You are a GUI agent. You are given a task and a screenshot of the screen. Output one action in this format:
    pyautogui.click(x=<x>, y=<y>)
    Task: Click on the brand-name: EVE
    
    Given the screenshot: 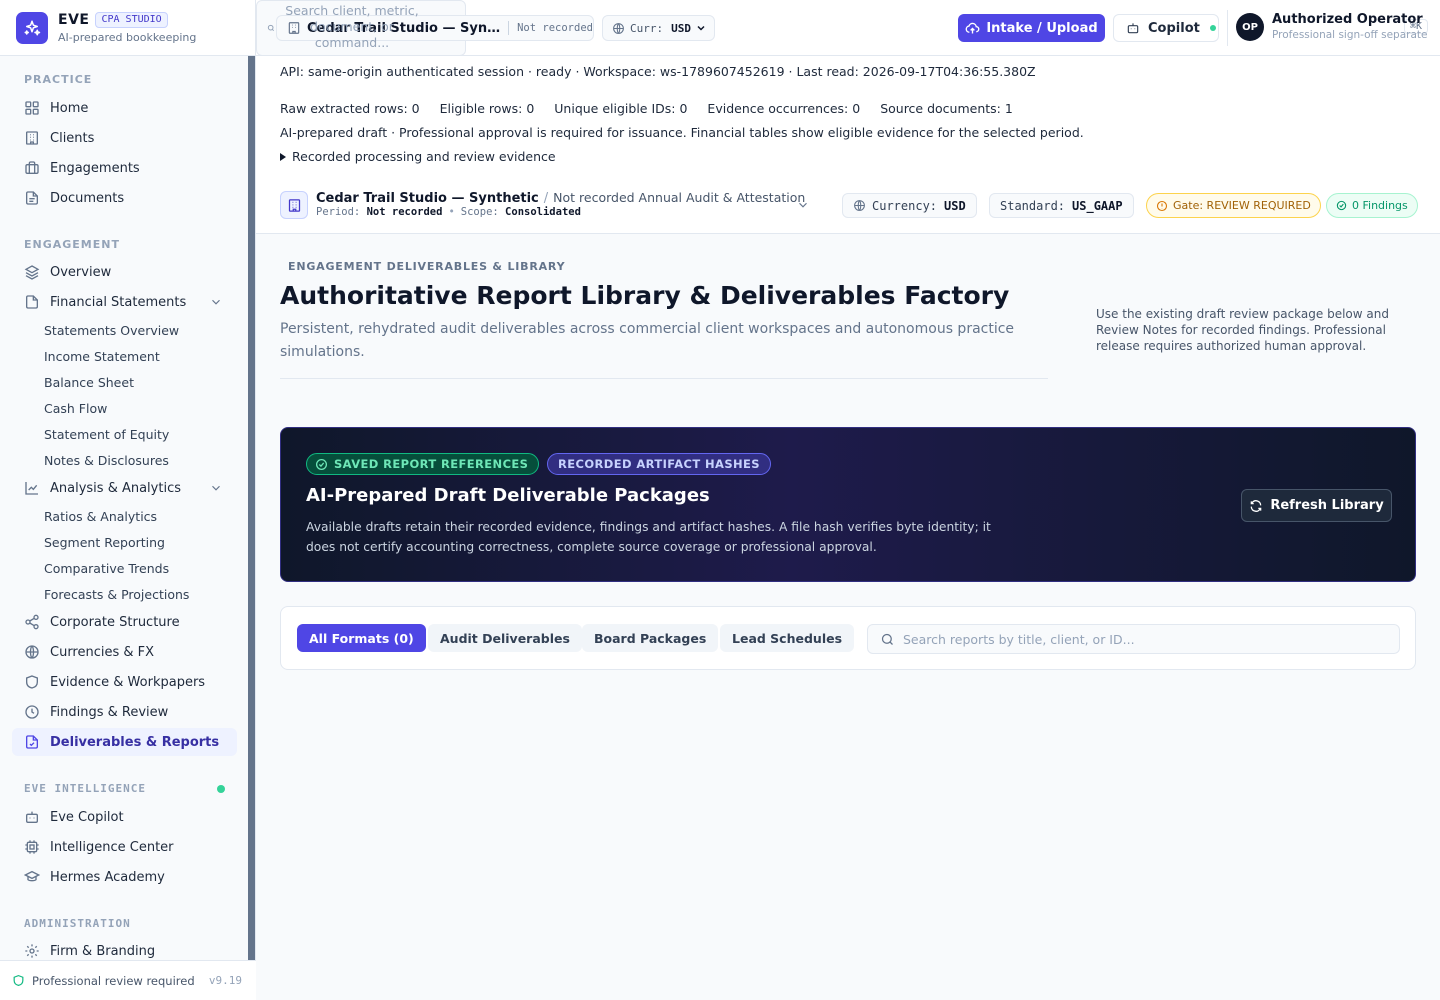 What is the action you would take?
    pyautogui.click(x=74, y=19)
    